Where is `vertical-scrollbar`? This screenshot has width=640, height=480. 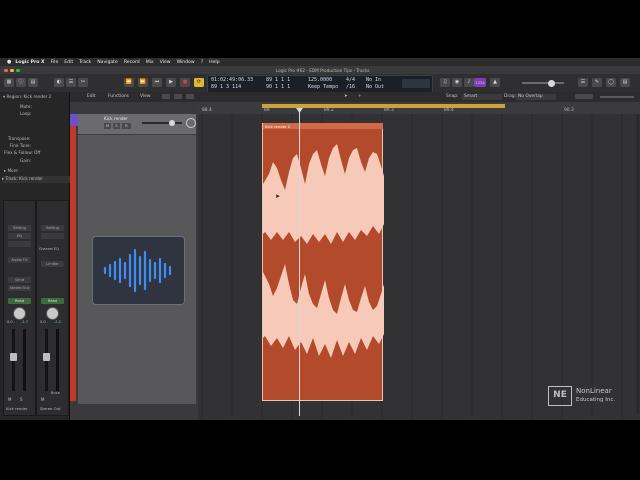
vertical-scrollbar is located at coordinates (637, 264).